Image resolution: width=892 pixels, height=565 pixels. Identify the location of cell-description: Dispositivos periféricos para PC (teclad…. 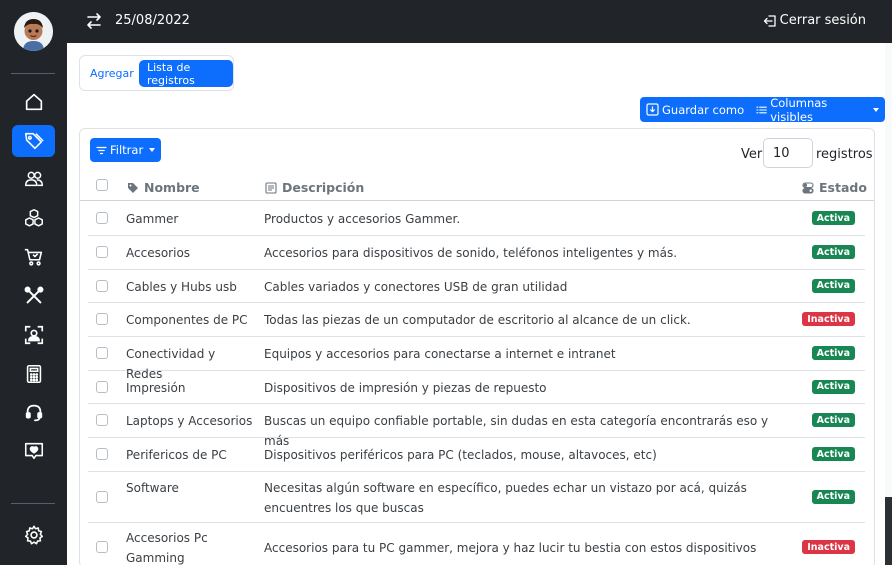
(460, 455).